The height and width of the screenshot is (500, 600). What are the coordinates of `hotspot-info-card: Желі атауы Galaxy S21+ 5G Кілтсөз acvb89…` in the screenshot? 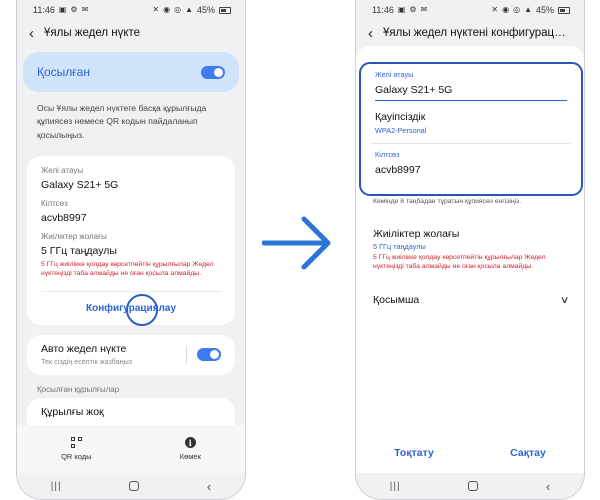 It's located at (131, 240).